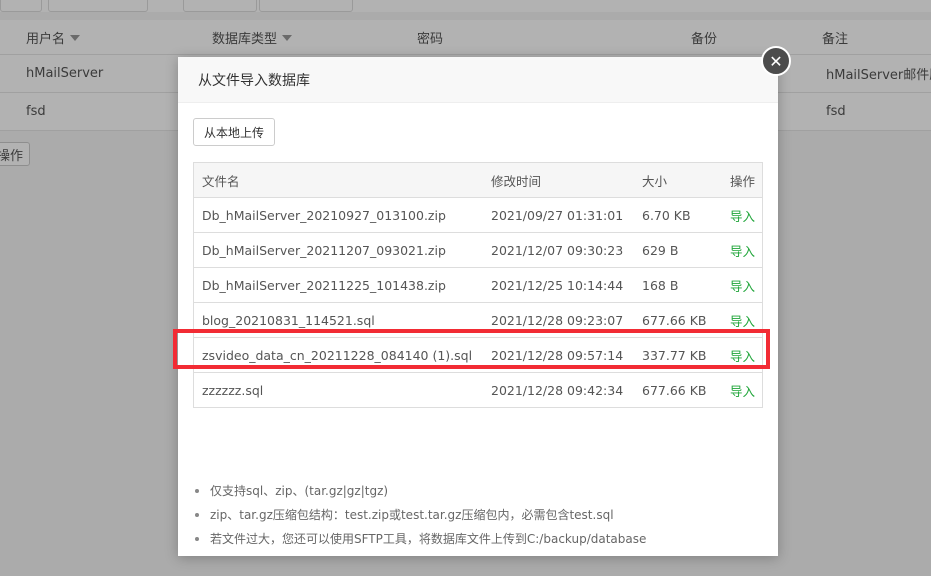 This screenshot has height=576, width=931. What do you see at coordinates (221, 181) in the screenshot?
I see `column-filename: 文件名` at bounding box center [221, 181].